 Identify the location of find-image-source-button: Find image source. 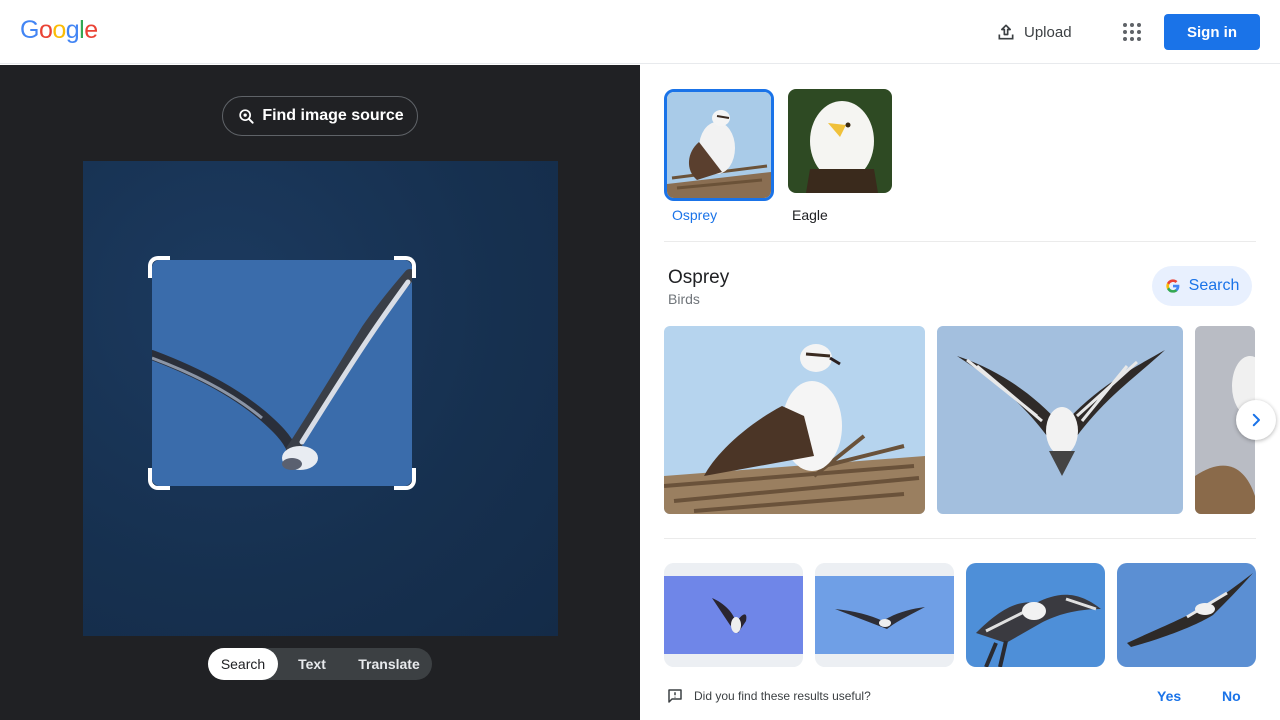
(320, 116).